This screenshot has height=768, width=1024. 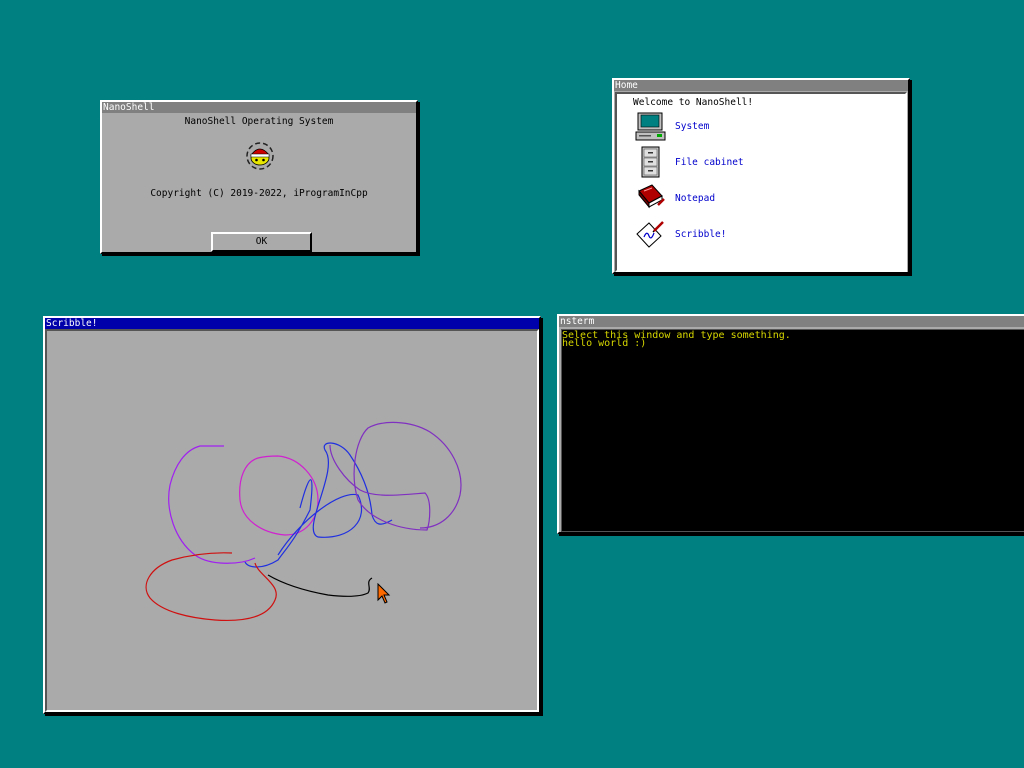 I want to click on home-window-titlebar: Home, so click(x=761, y=85).